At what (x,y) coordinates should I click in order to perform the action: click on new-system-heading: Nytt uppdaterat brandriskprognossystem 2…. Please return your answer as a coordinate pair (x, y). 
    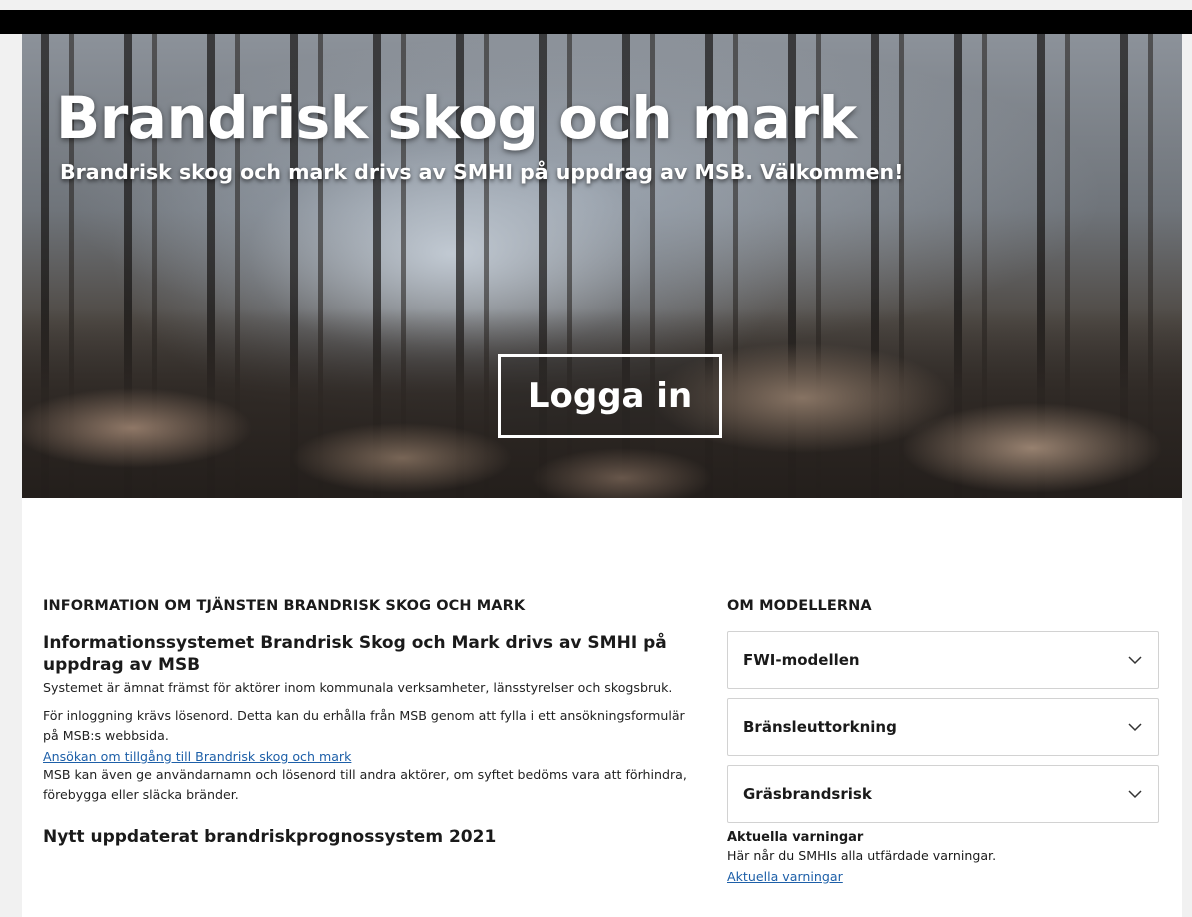
    Looking at the image, I should click on (270, 837).